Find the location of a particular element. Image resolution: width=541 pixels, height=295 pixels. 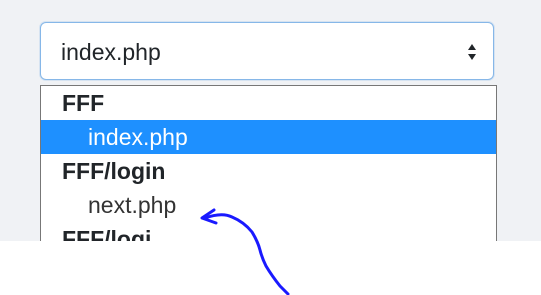

select-current-value: index.php is located at coordinates (111, 52).